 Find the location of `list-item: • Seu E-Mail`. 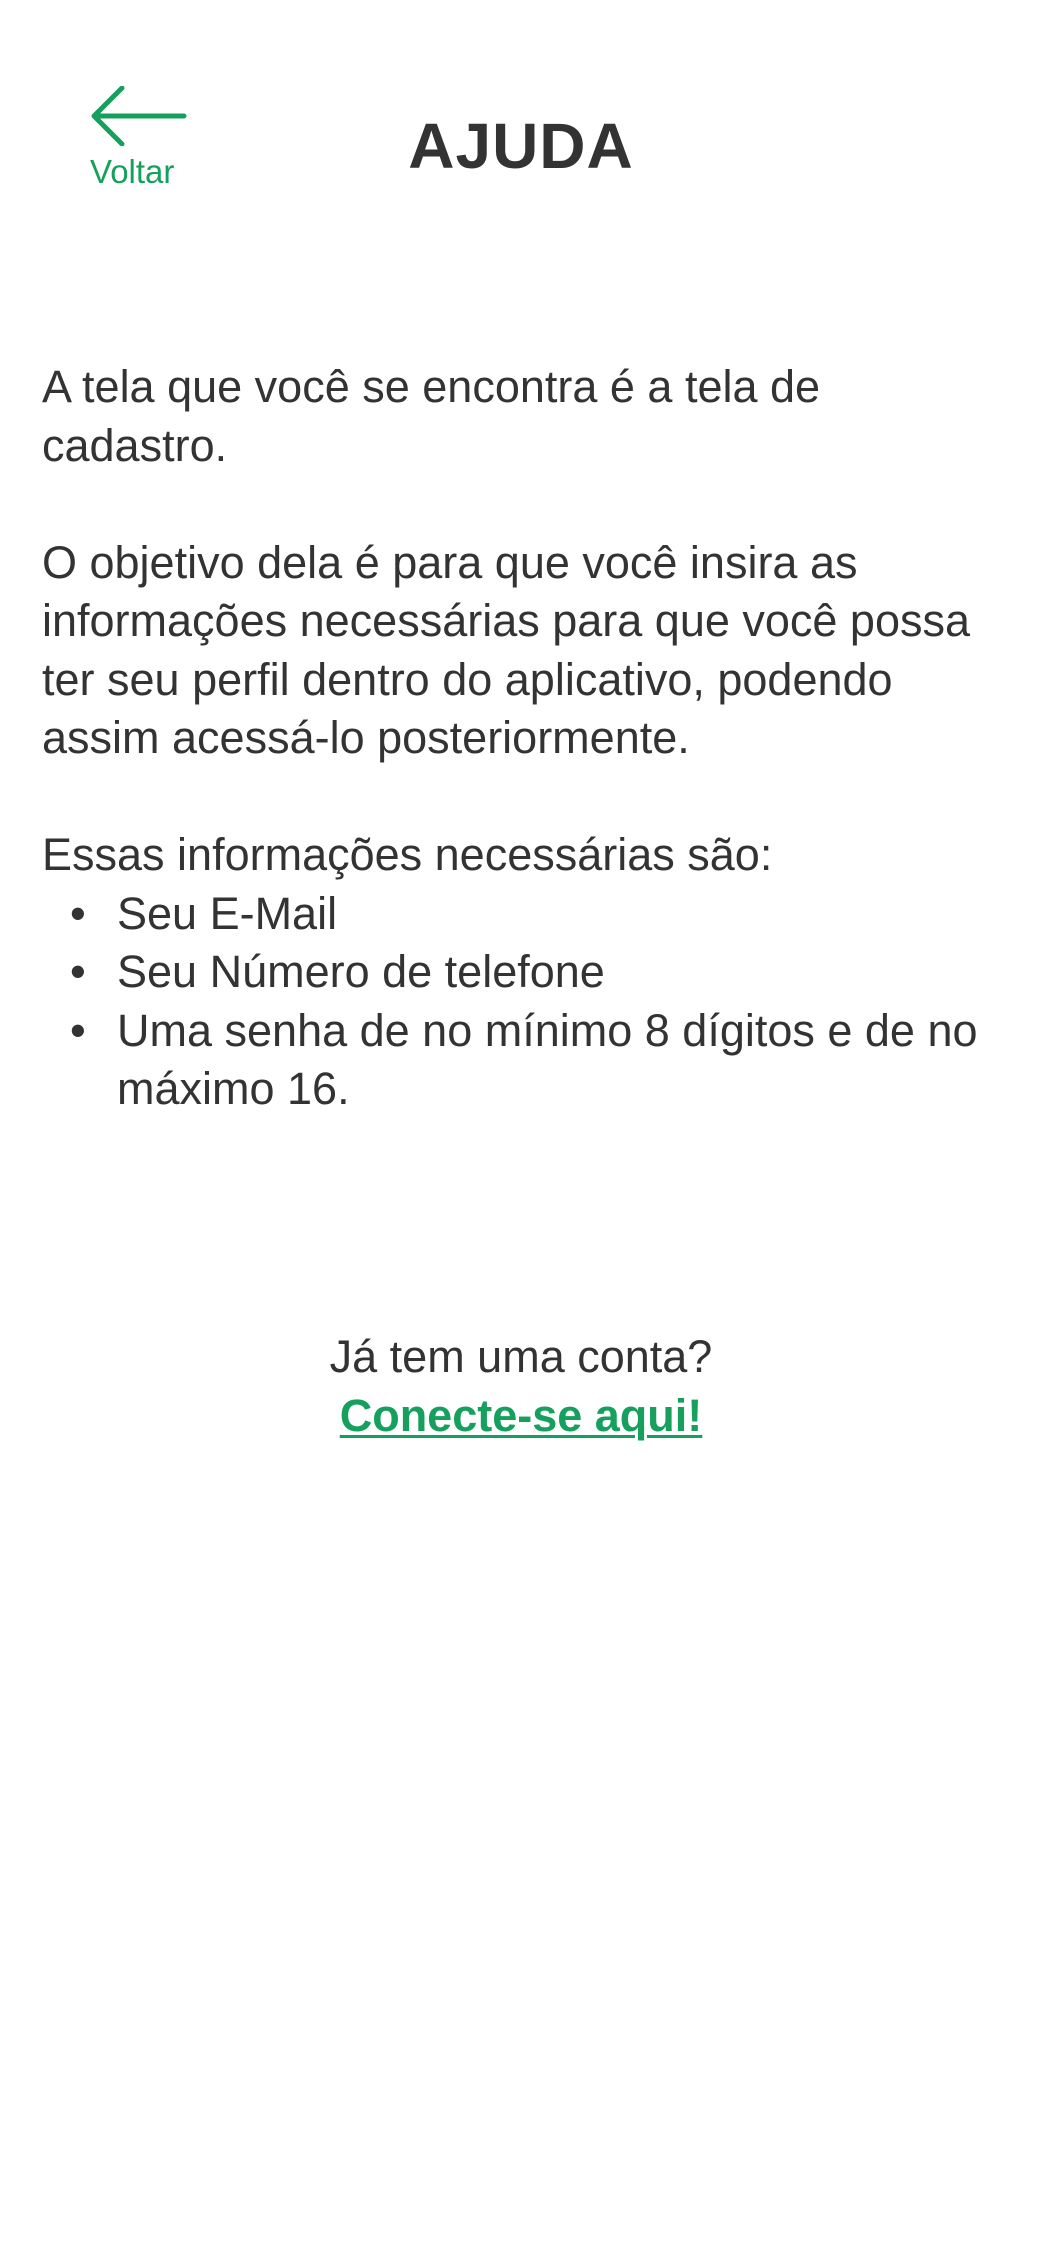

list-item: • Seu E-Mail is located at coordinates (522, 914).